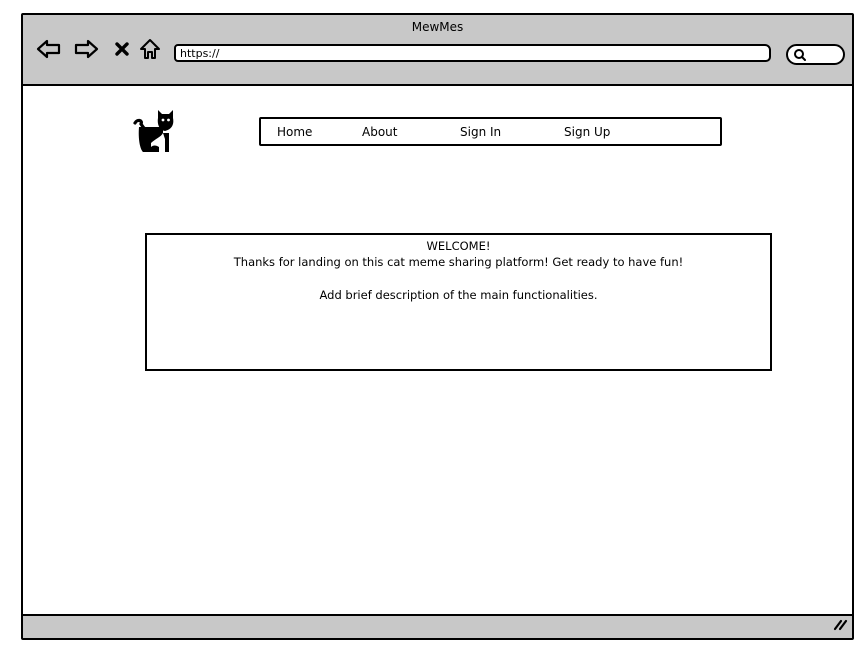 Image resolution: width=868 pixels, height=652 pixels. I want to click on window-title: MewMes, so click(437, 27).